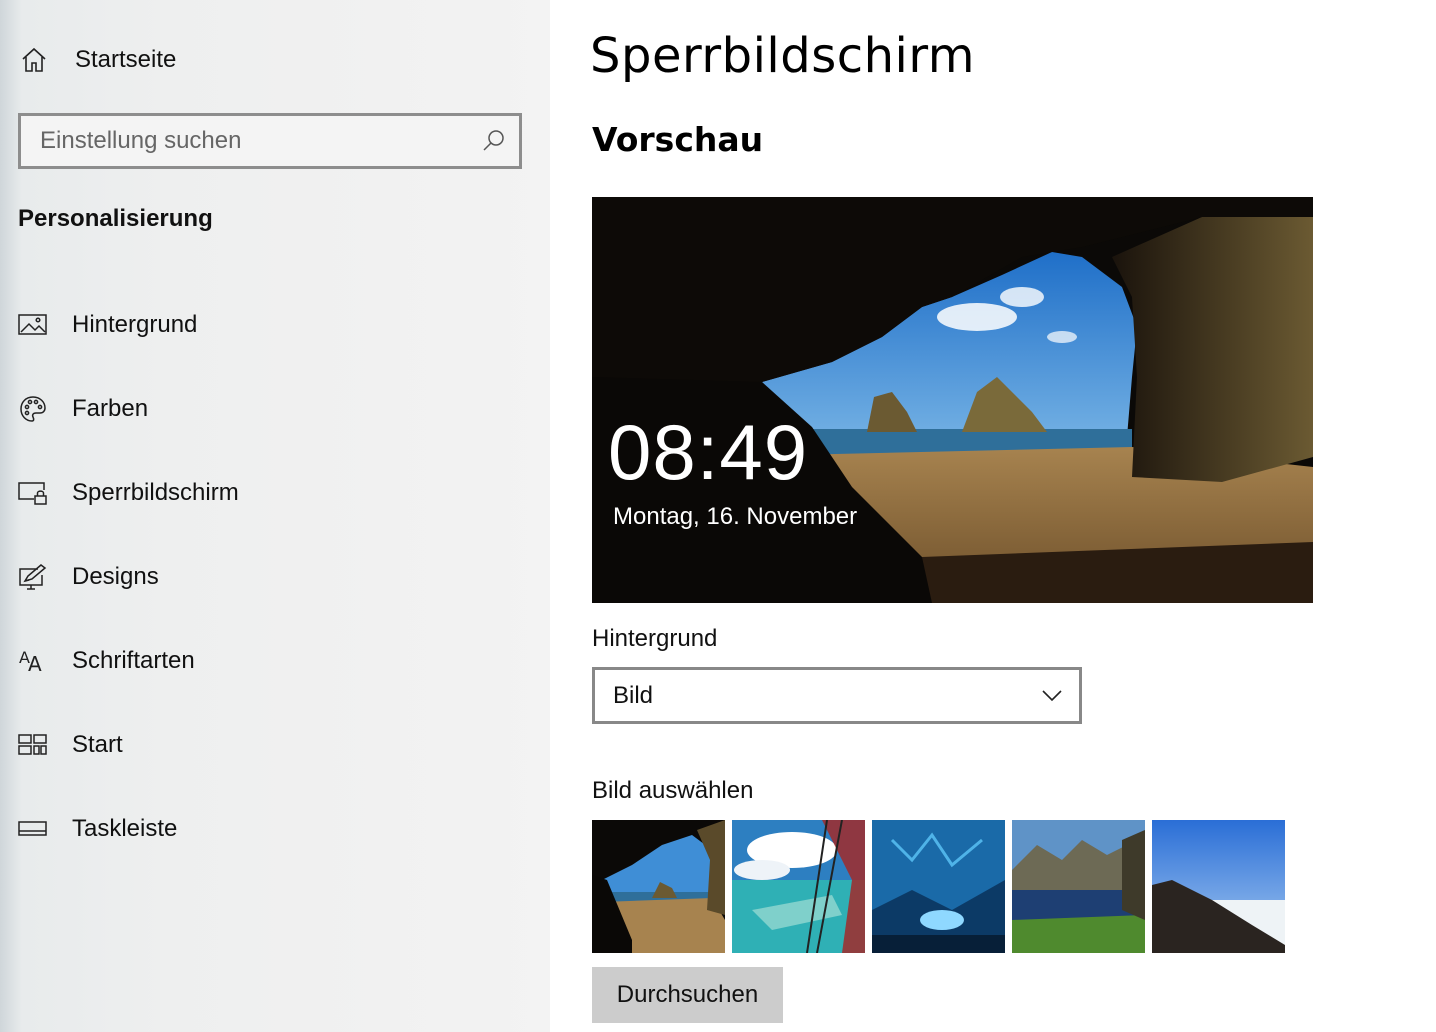  Describe the element at coordinates (33, 325) in the screenshot. I see `image-icon` at that location.